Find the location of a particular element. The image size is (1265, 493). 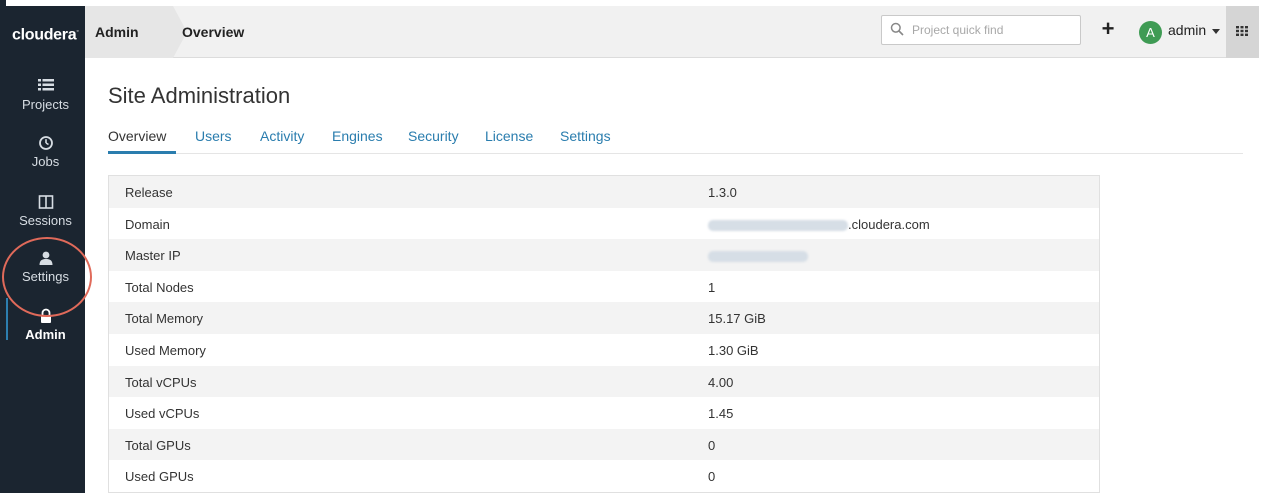

table-row: Used GPUs 0 is located at coordinates (604, 476).